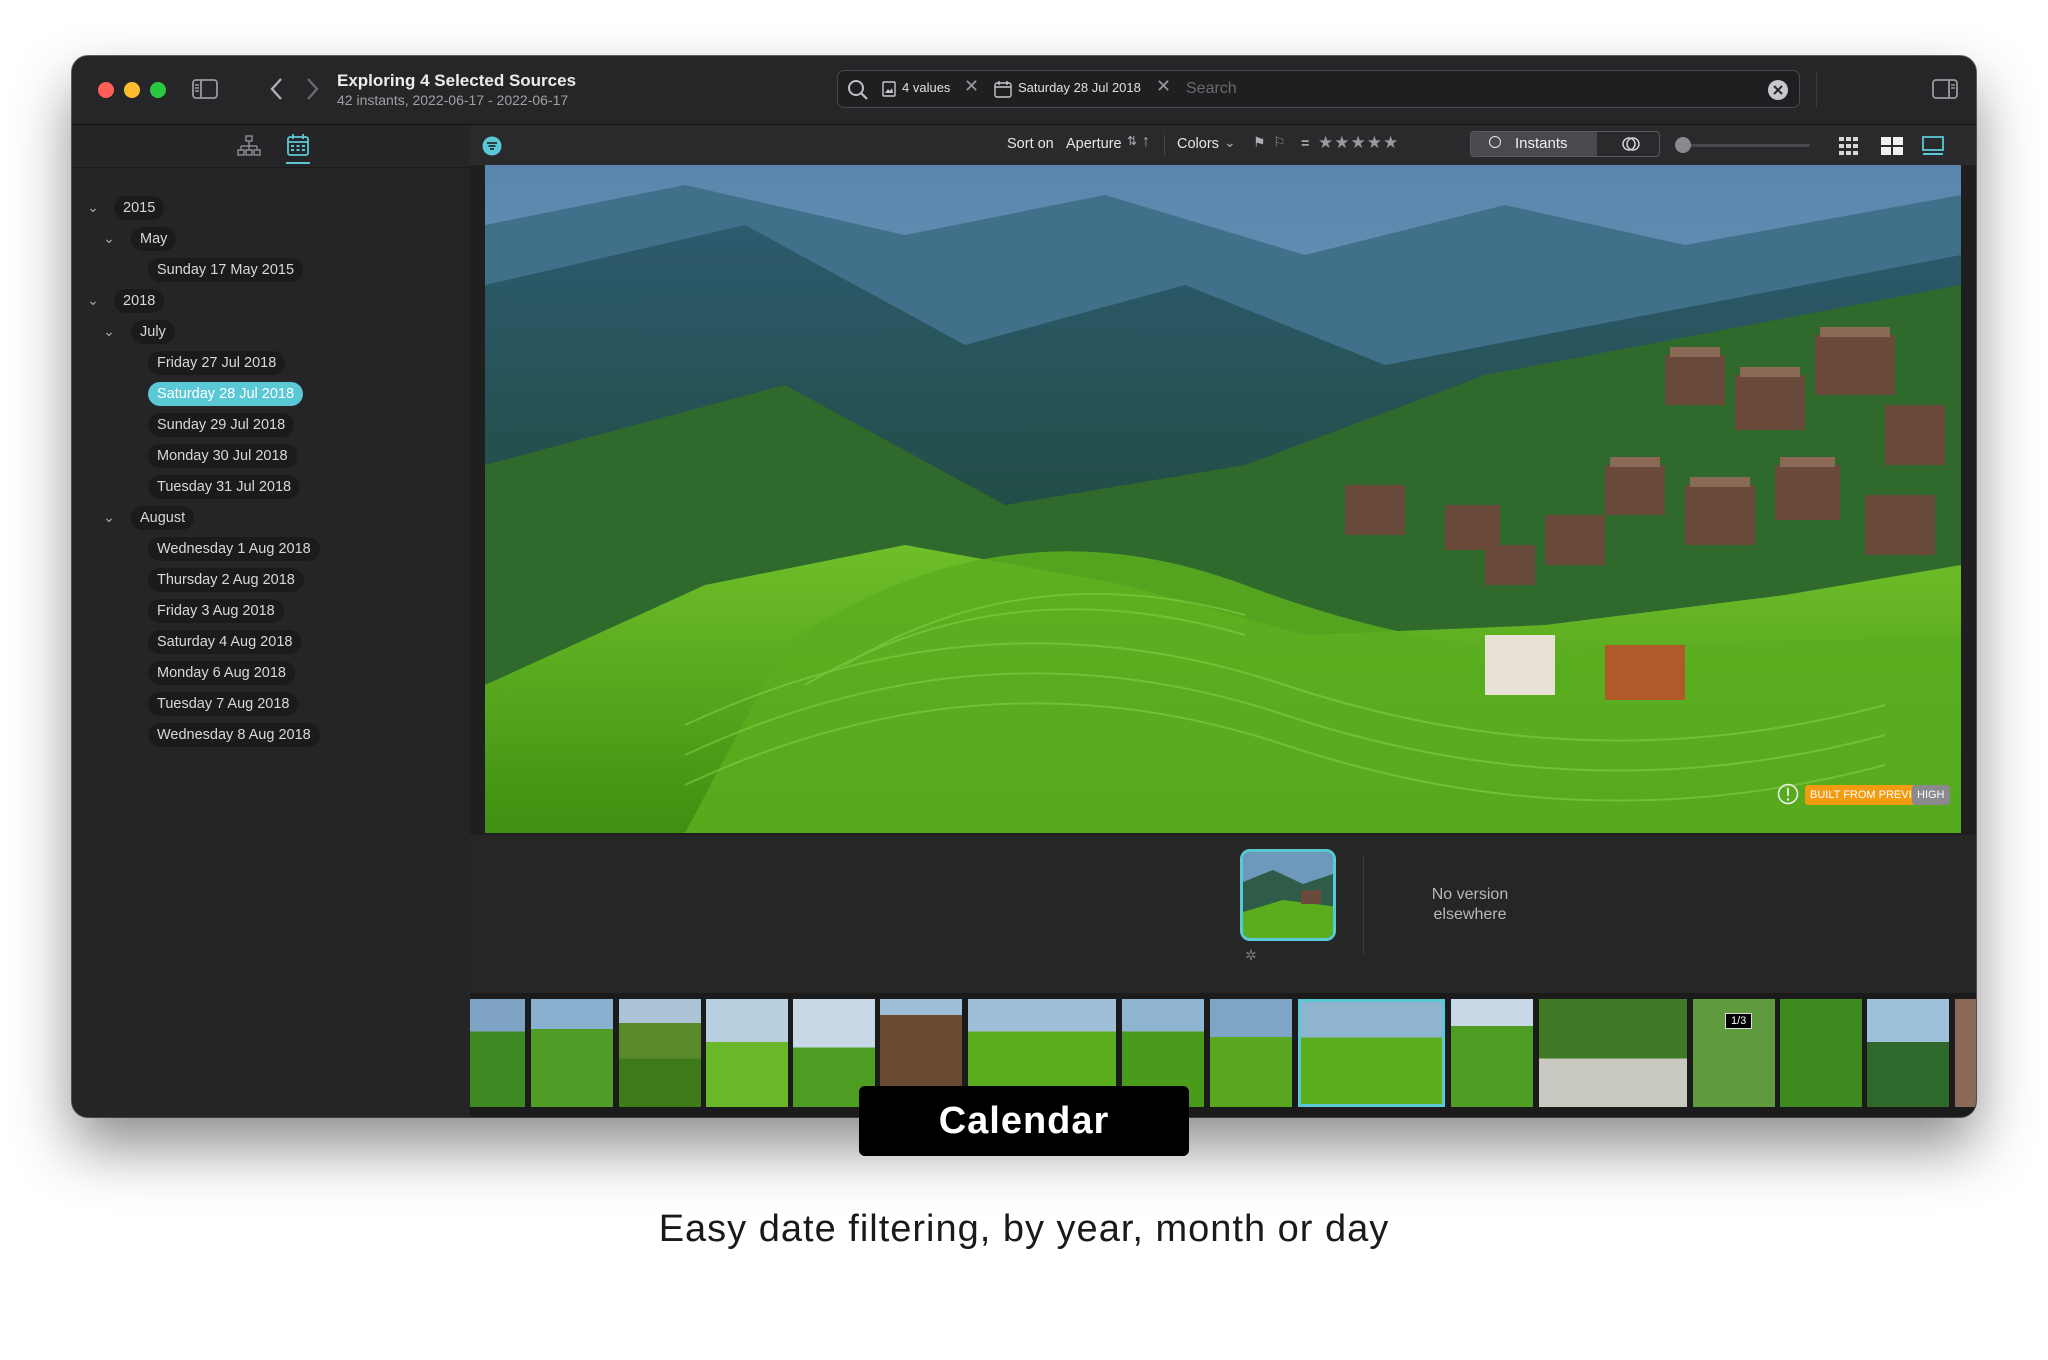 This screenshot has width=2048, height=1360. I want to click on info-warning-icon, so click(1788, 794).